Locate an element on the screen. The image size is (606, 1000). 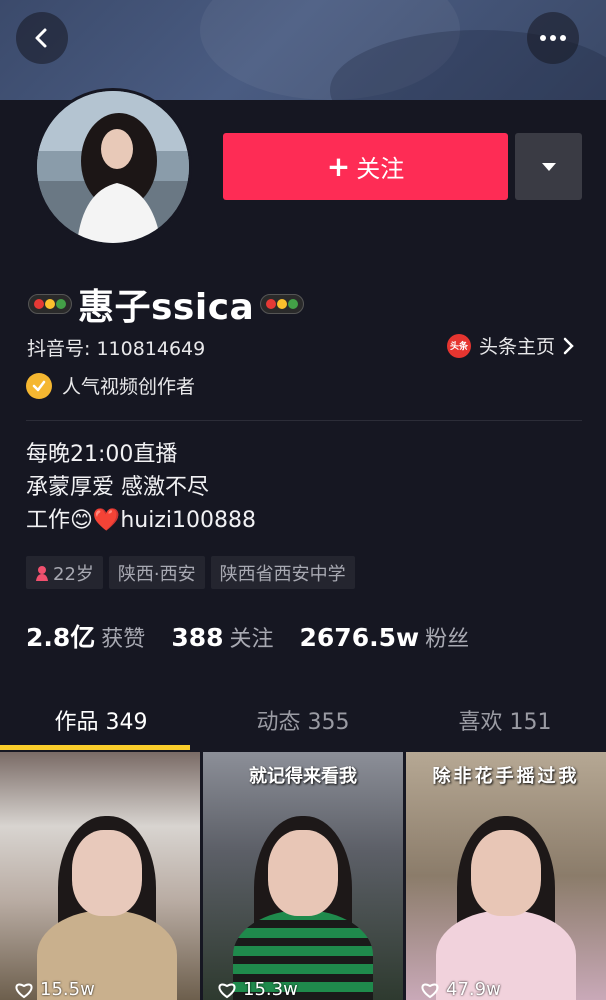
profile-name: 惠子ssica is located at coordinates (166, 307).